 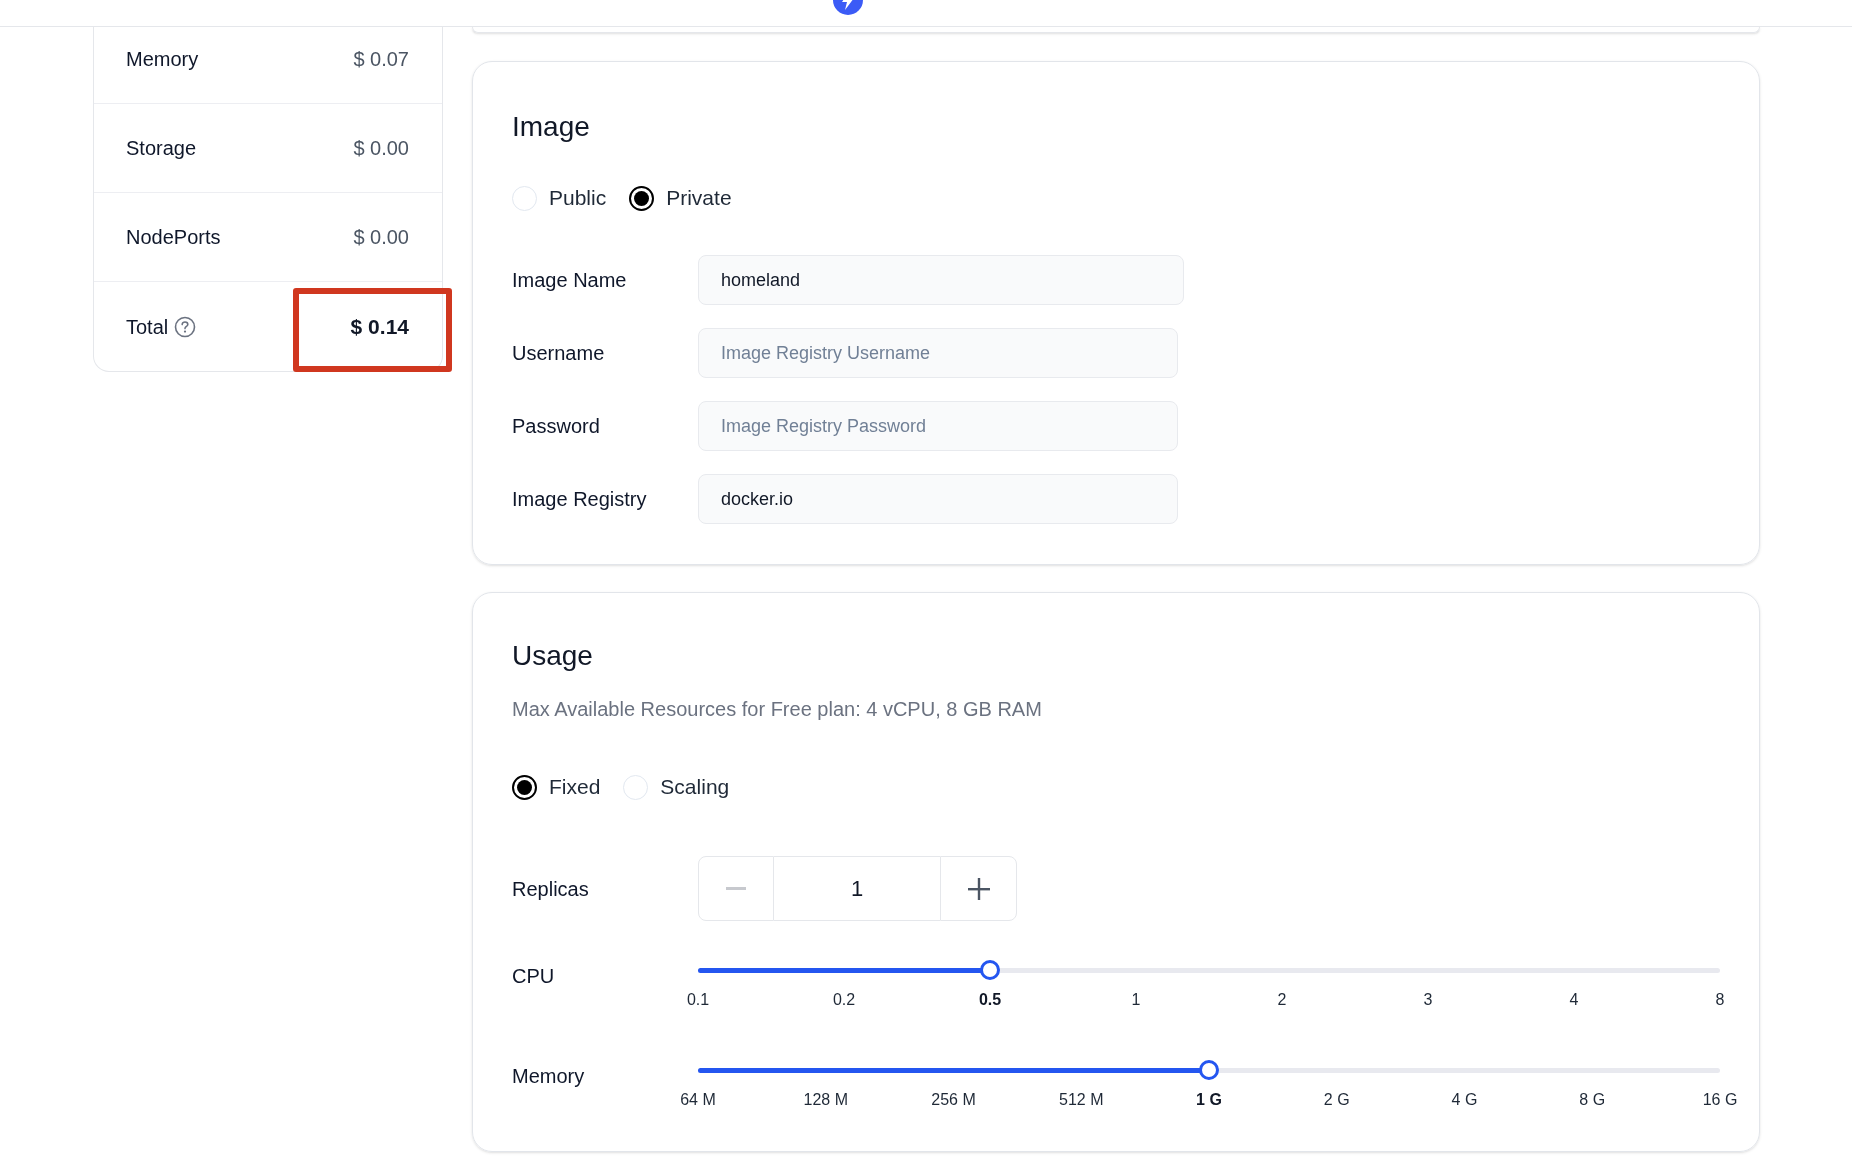 What do you see at coordinates (579, 499) in the screenshot?
I see `field-label: Image Registry` at bounding box center [579, 499].